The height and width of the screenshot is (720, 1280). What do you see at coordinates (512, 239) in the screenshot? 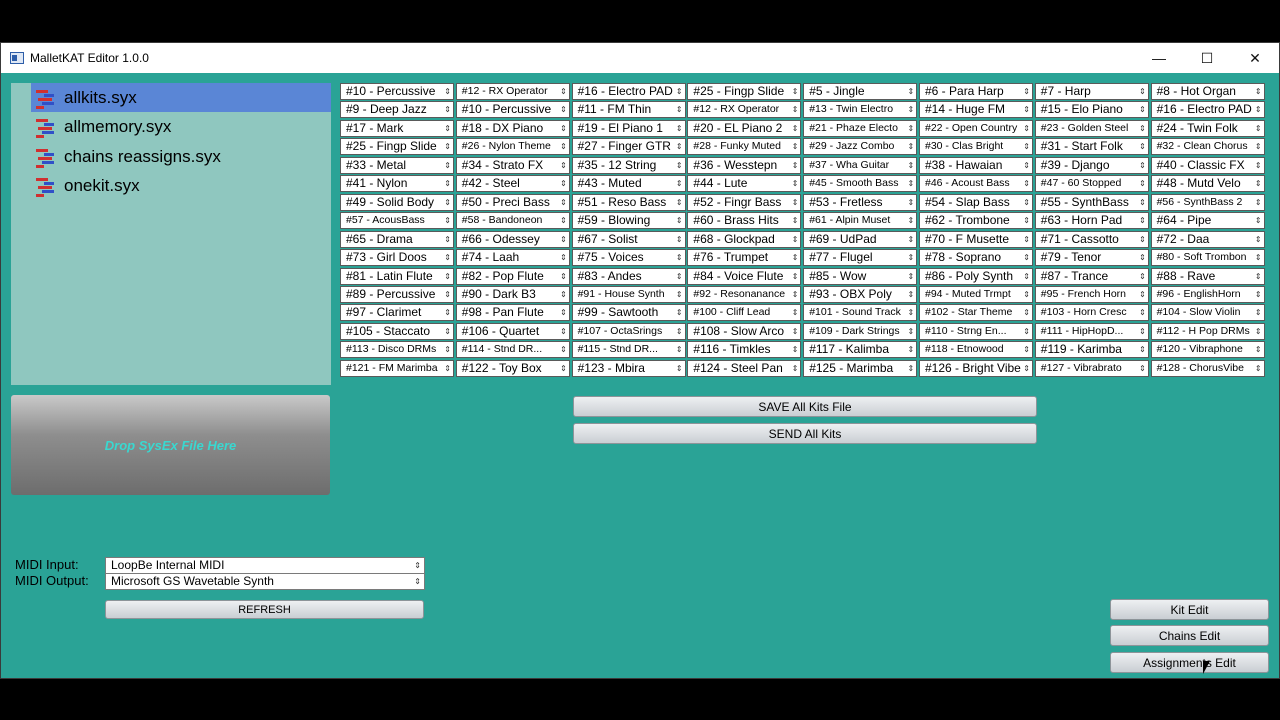
I see `kit-select: #66 - Odessey ⇕` at bounding box center [512, 239].